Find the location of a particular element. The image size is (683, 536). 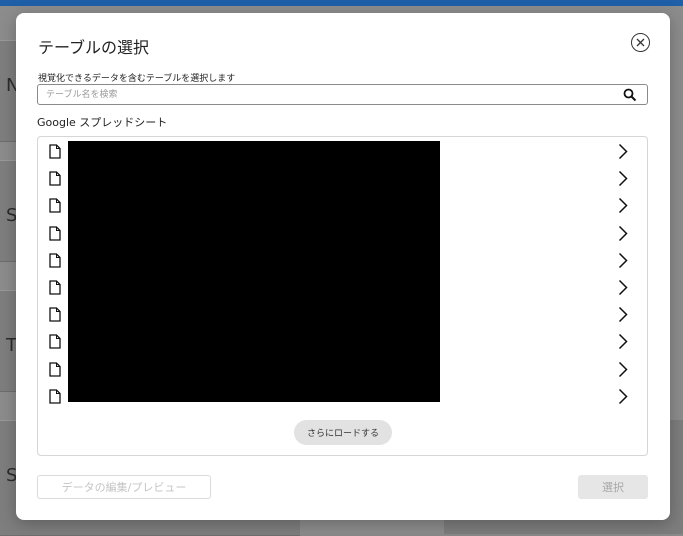

search-box is located at coordinates (342, 94).